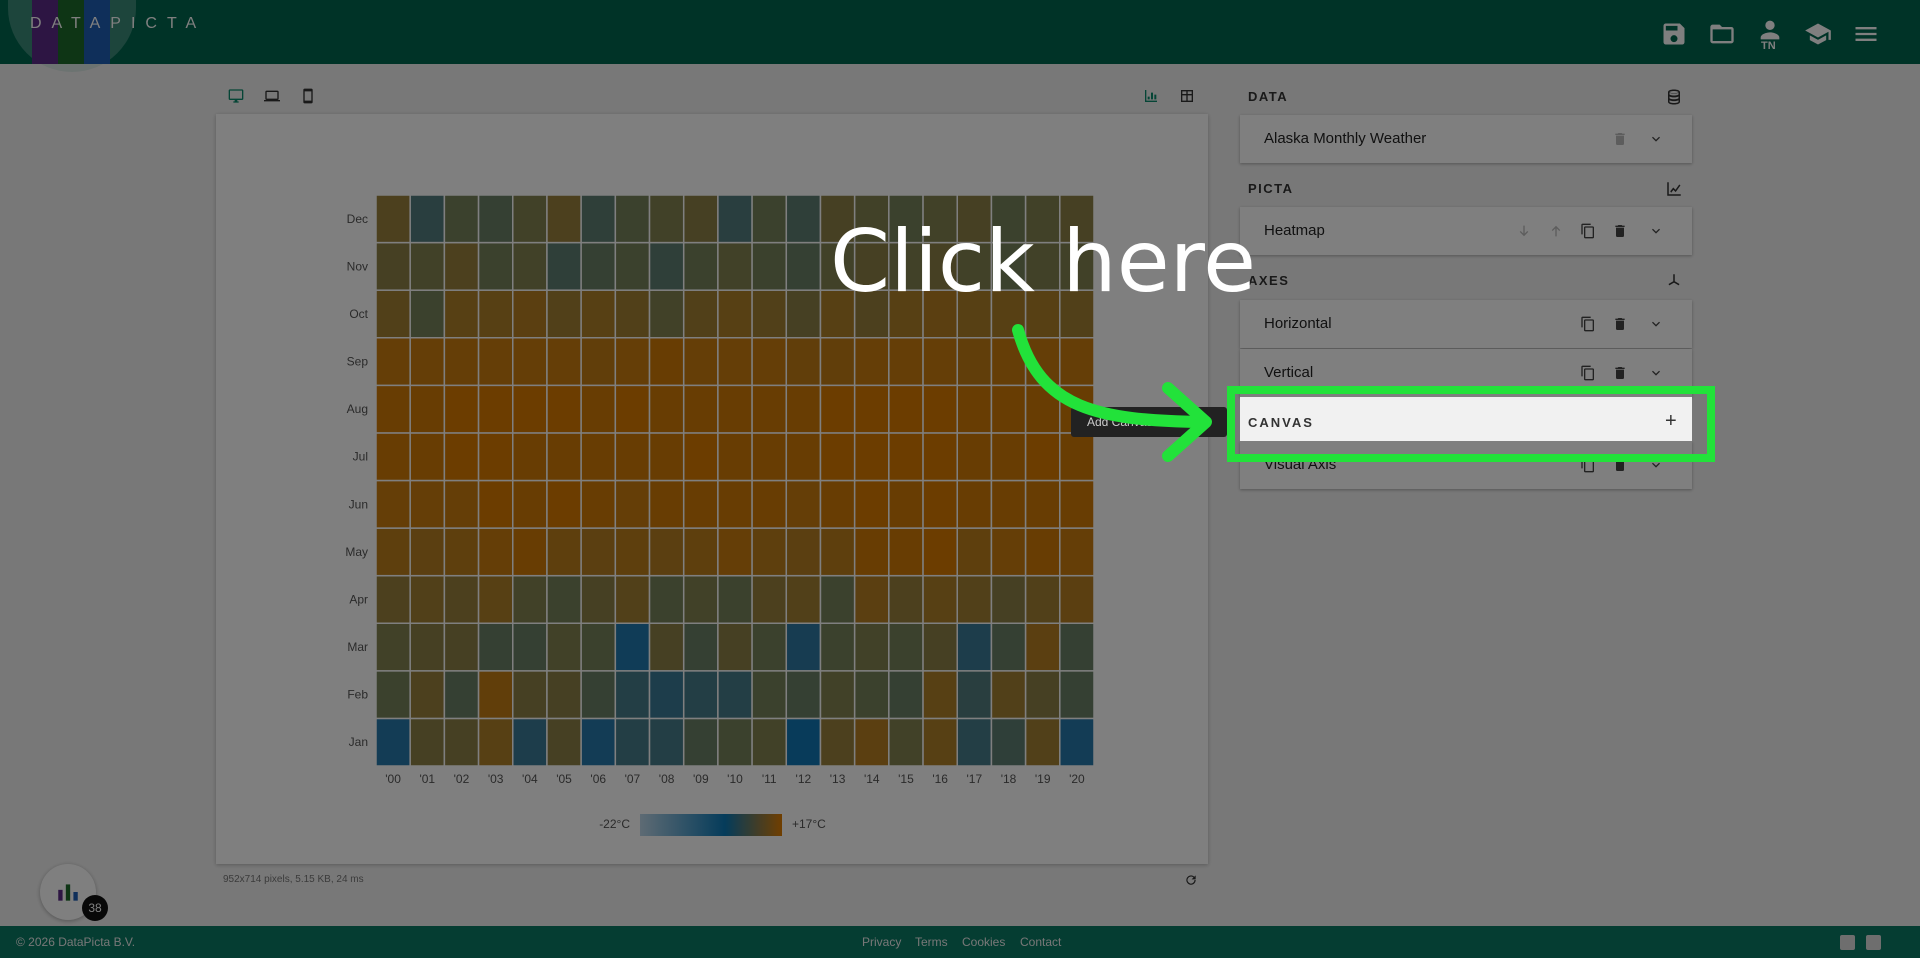 The height and width of the screenshot is (958, 1920). What do you see at coordinates (1847, 942) in the screenshot?
I see `youtube-icon` at bounding box center [1847, 942].